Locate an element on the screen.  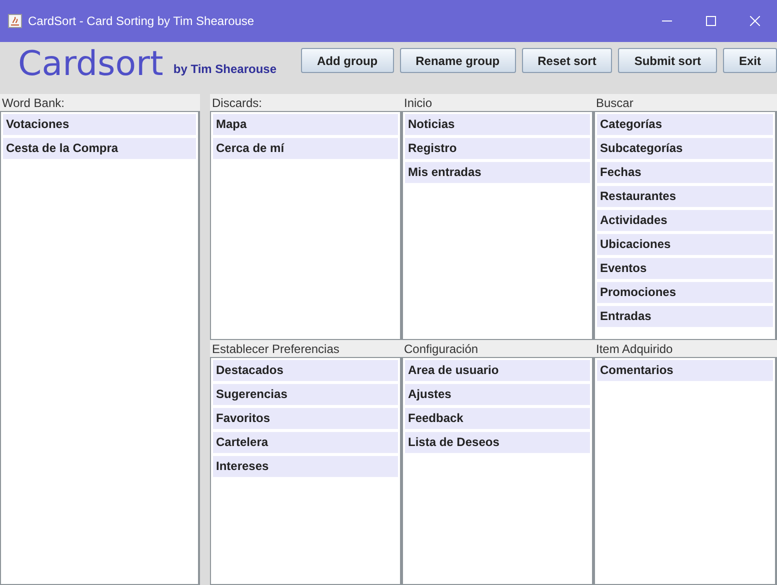
card: Promociones is located at coordinates (685, 292).